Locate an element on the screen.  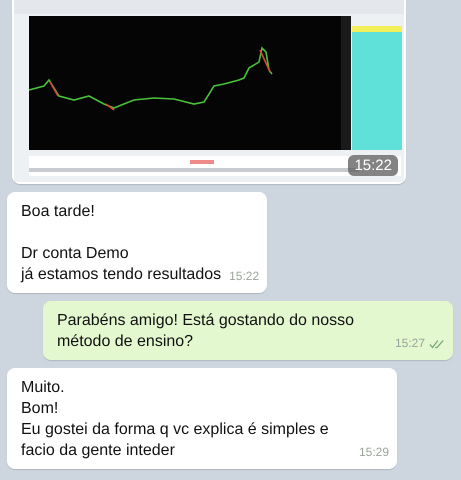
message-text: Muito. Bom! Eu gostei da forma q vc explica é simples e facio da gente inteder is located at coordinates (175, 419).